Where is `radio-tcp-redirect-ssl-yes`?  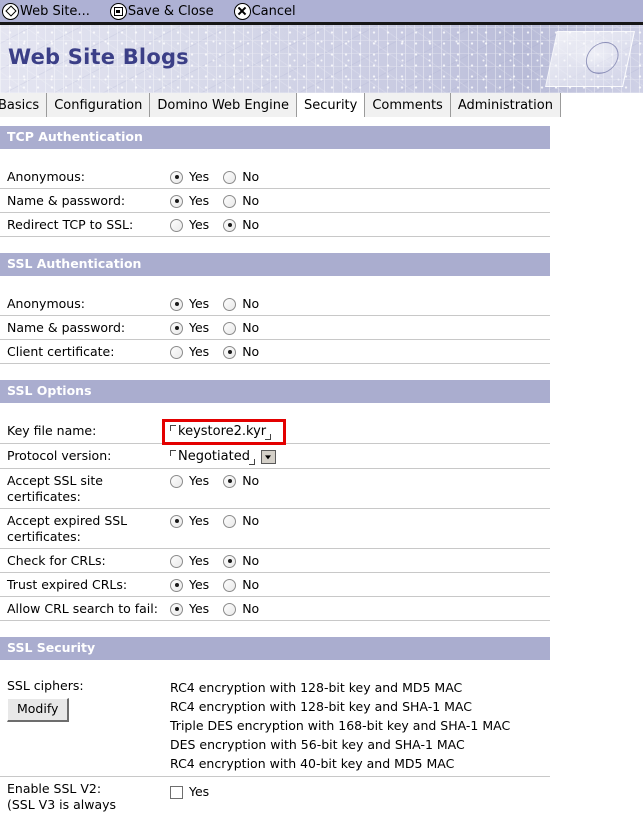
radio-tcp-redirect-ssl-yes is located at coordinates (176, 225).